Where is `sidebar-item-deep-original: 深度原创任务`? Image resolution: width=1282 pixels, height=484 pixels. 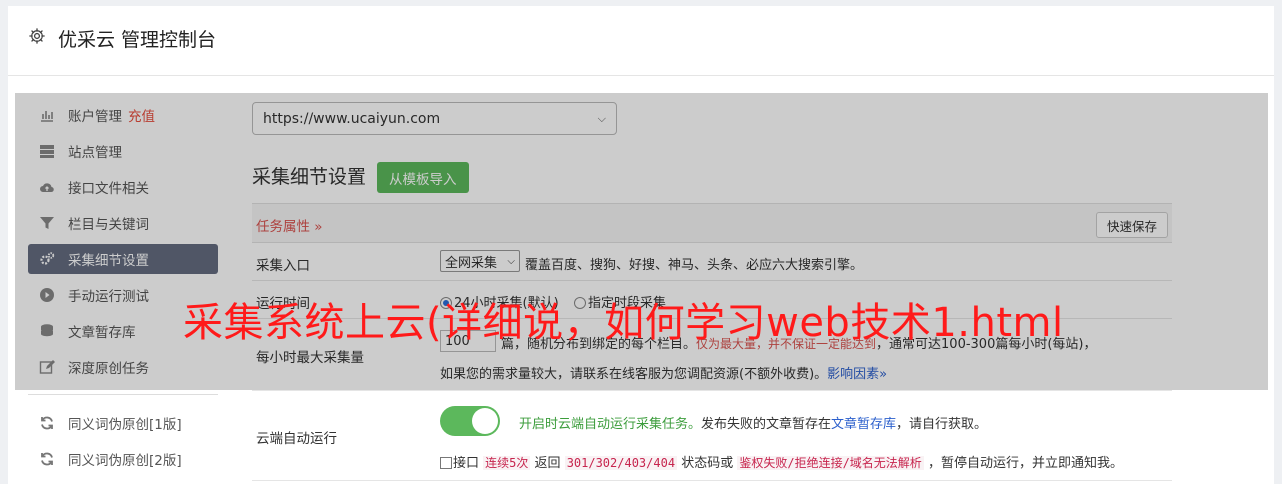 sidebar-item-deep-original: 深度原创任务 is located at coordinates (123, 367).